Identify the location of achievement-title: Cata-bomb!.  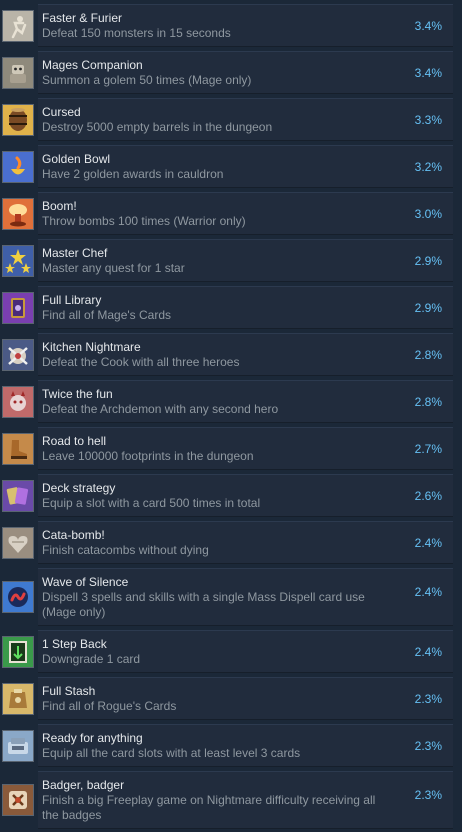
(73, 535).